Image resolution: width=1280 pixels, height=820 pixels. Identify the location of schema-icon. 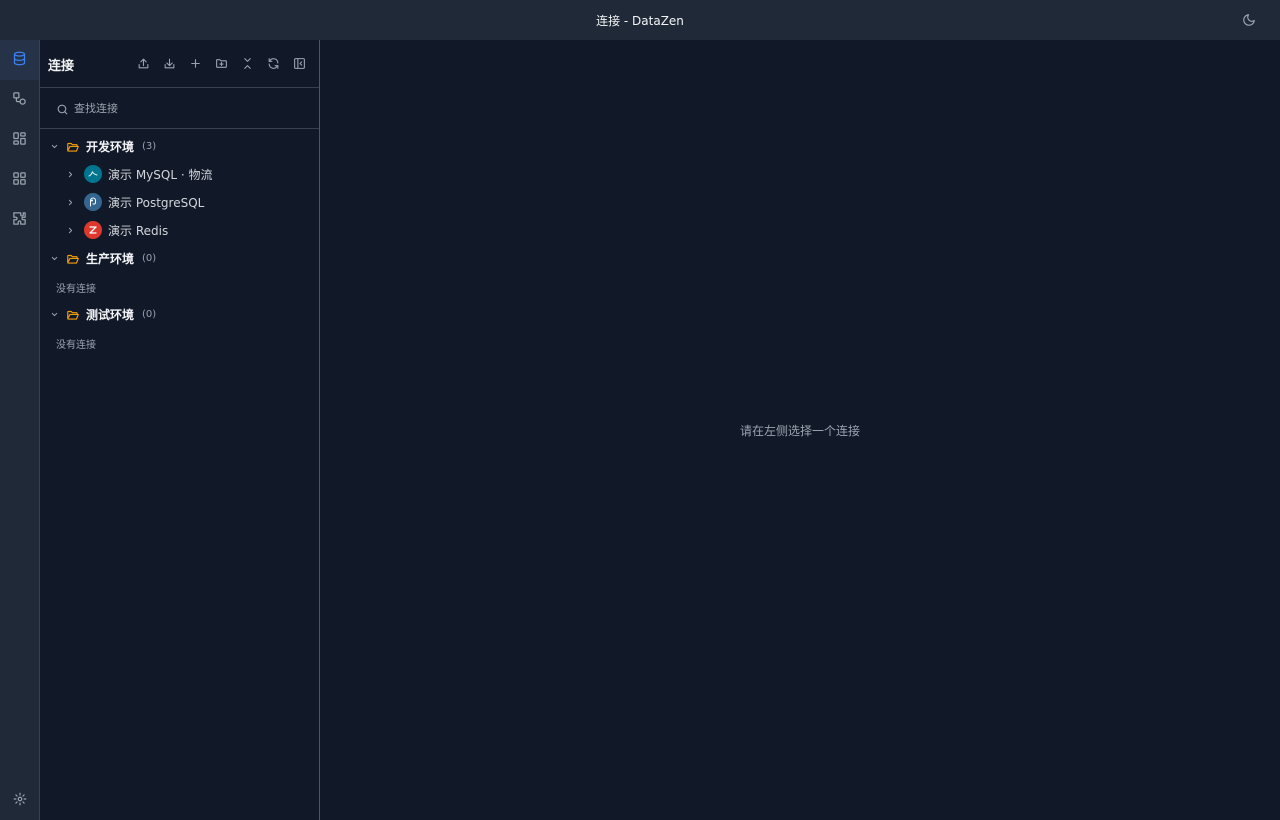
(19, 100).